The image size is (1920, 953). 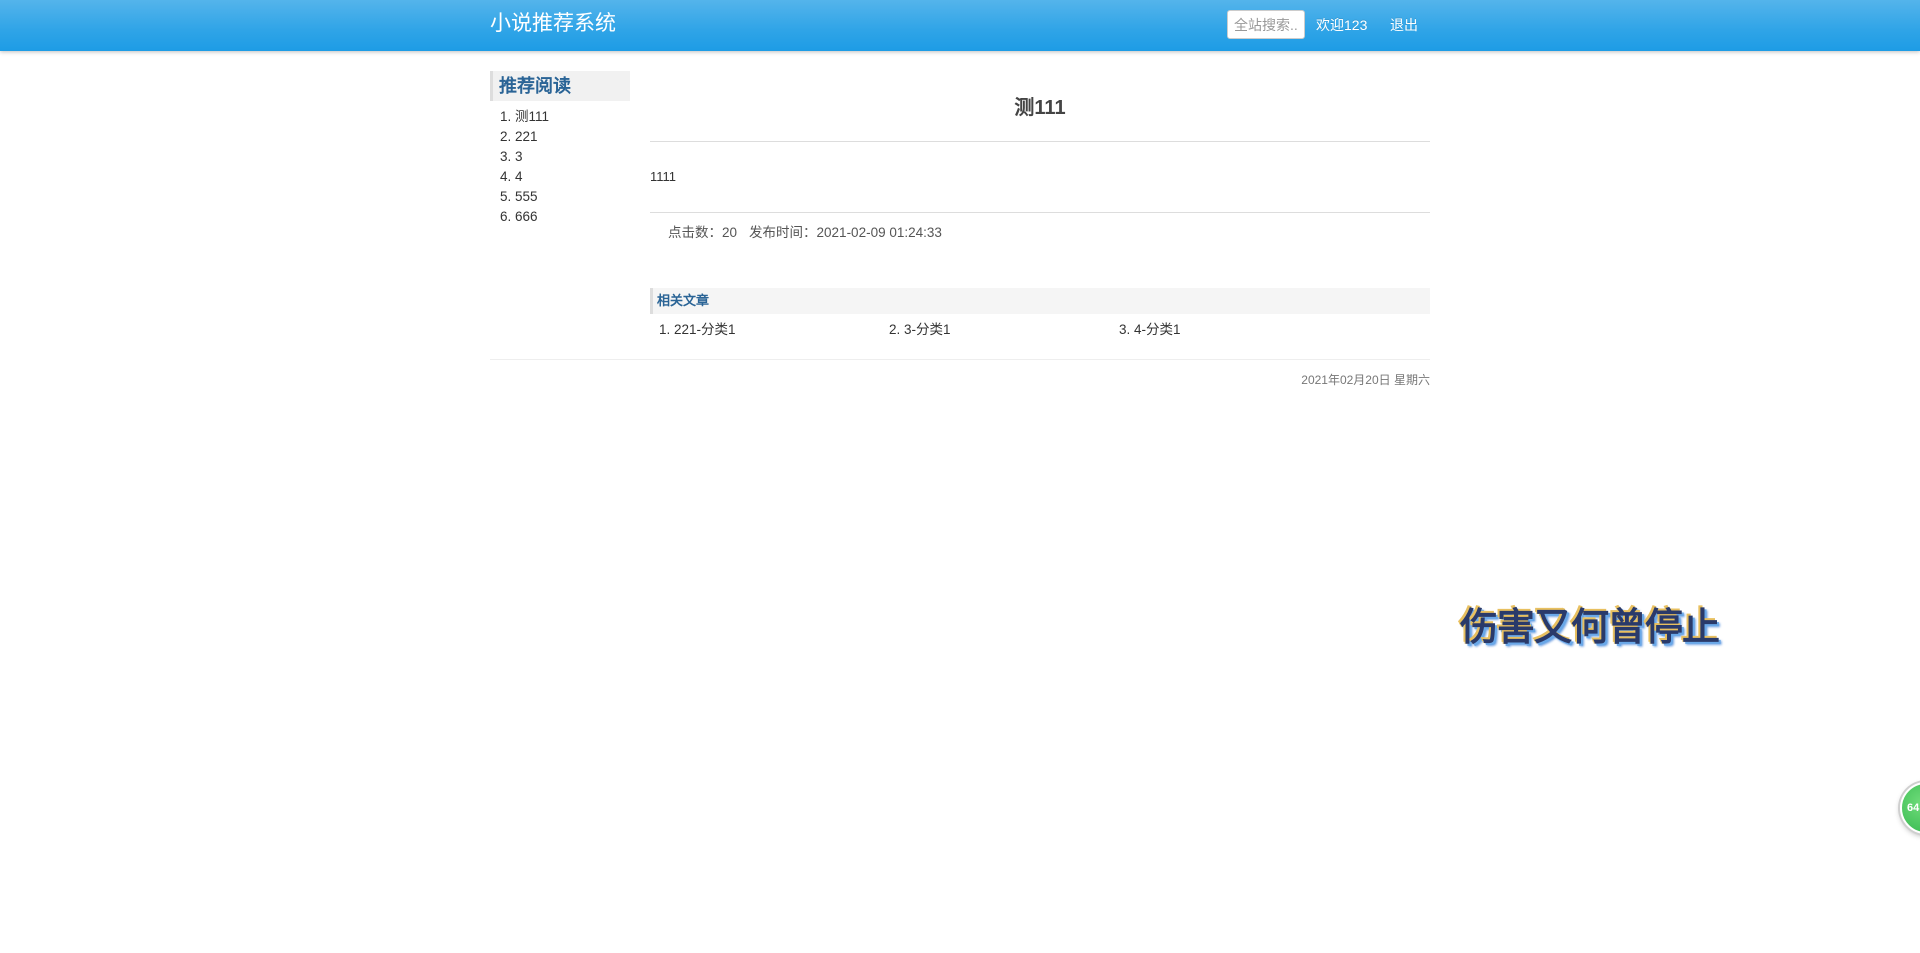 I want to click on recommended-list: 1. 测111 2. 221 3. 3 4. 4 5. 555 6. 666, so click(x=560, y=167).